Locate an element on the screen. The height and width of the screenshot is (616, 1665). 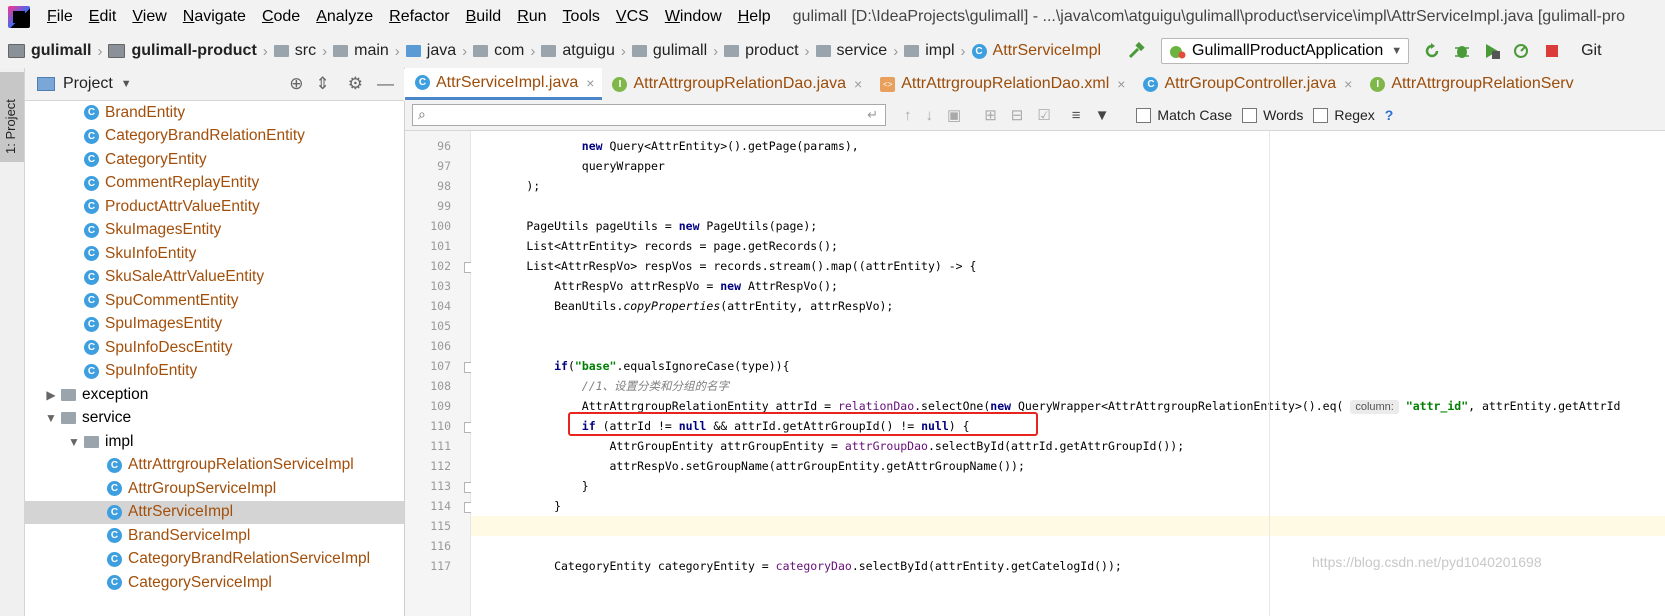
breadcrumb-class: C AttrServiceImpl is located at coordinates (1036, 51).